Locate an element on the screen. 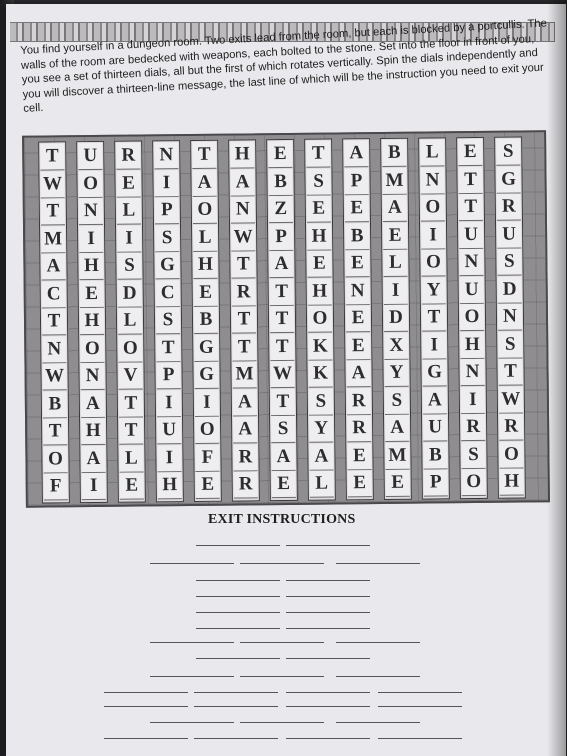  dial-column-13: SGRUSDNSTWROH is located at coordinates (510, 317).